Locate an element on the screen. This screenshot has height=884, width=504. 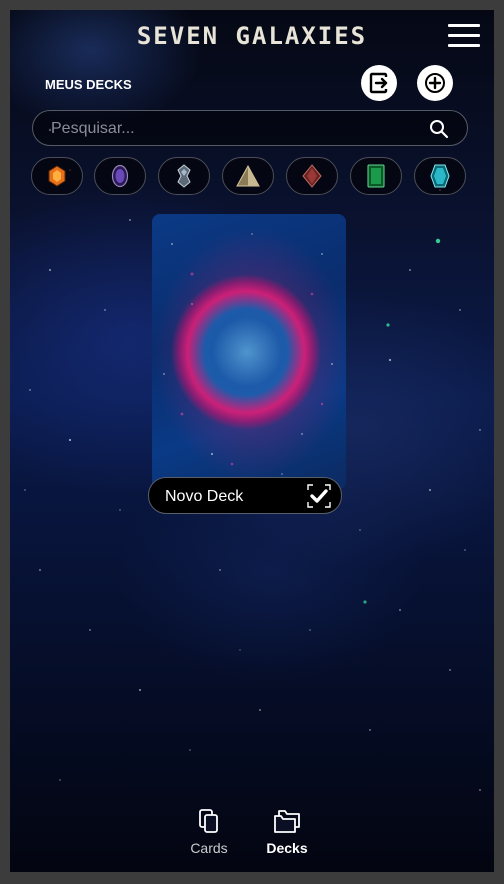
filter-orange-gem is located at coordinates (57, 176).